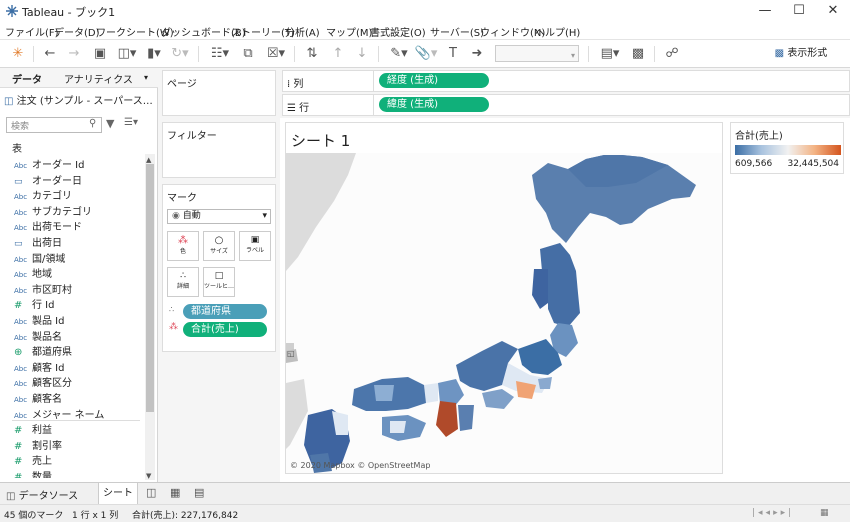 The image size is (850, 527). I want to click on pill-sum-sales: 合計(売上), so click(225, 329).